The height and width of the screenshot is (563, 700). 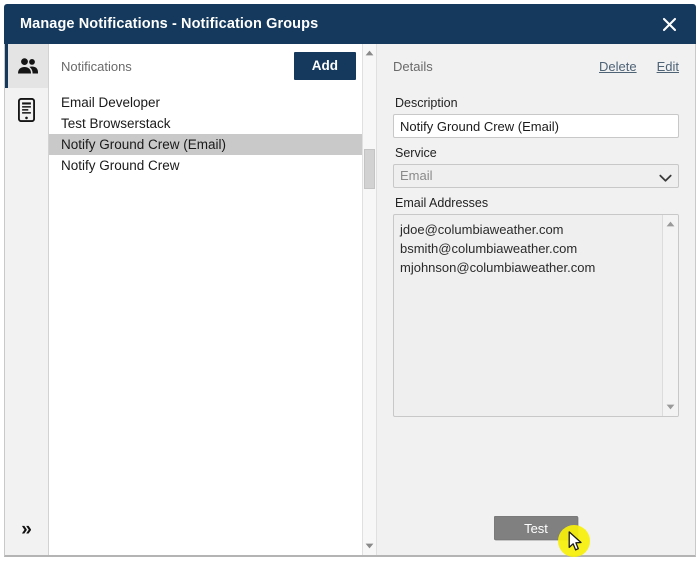 What do you see at coordinates (96, 66) in the screenshot?
I see `notifications-label: Notifications` at bounding box center [96, 66].